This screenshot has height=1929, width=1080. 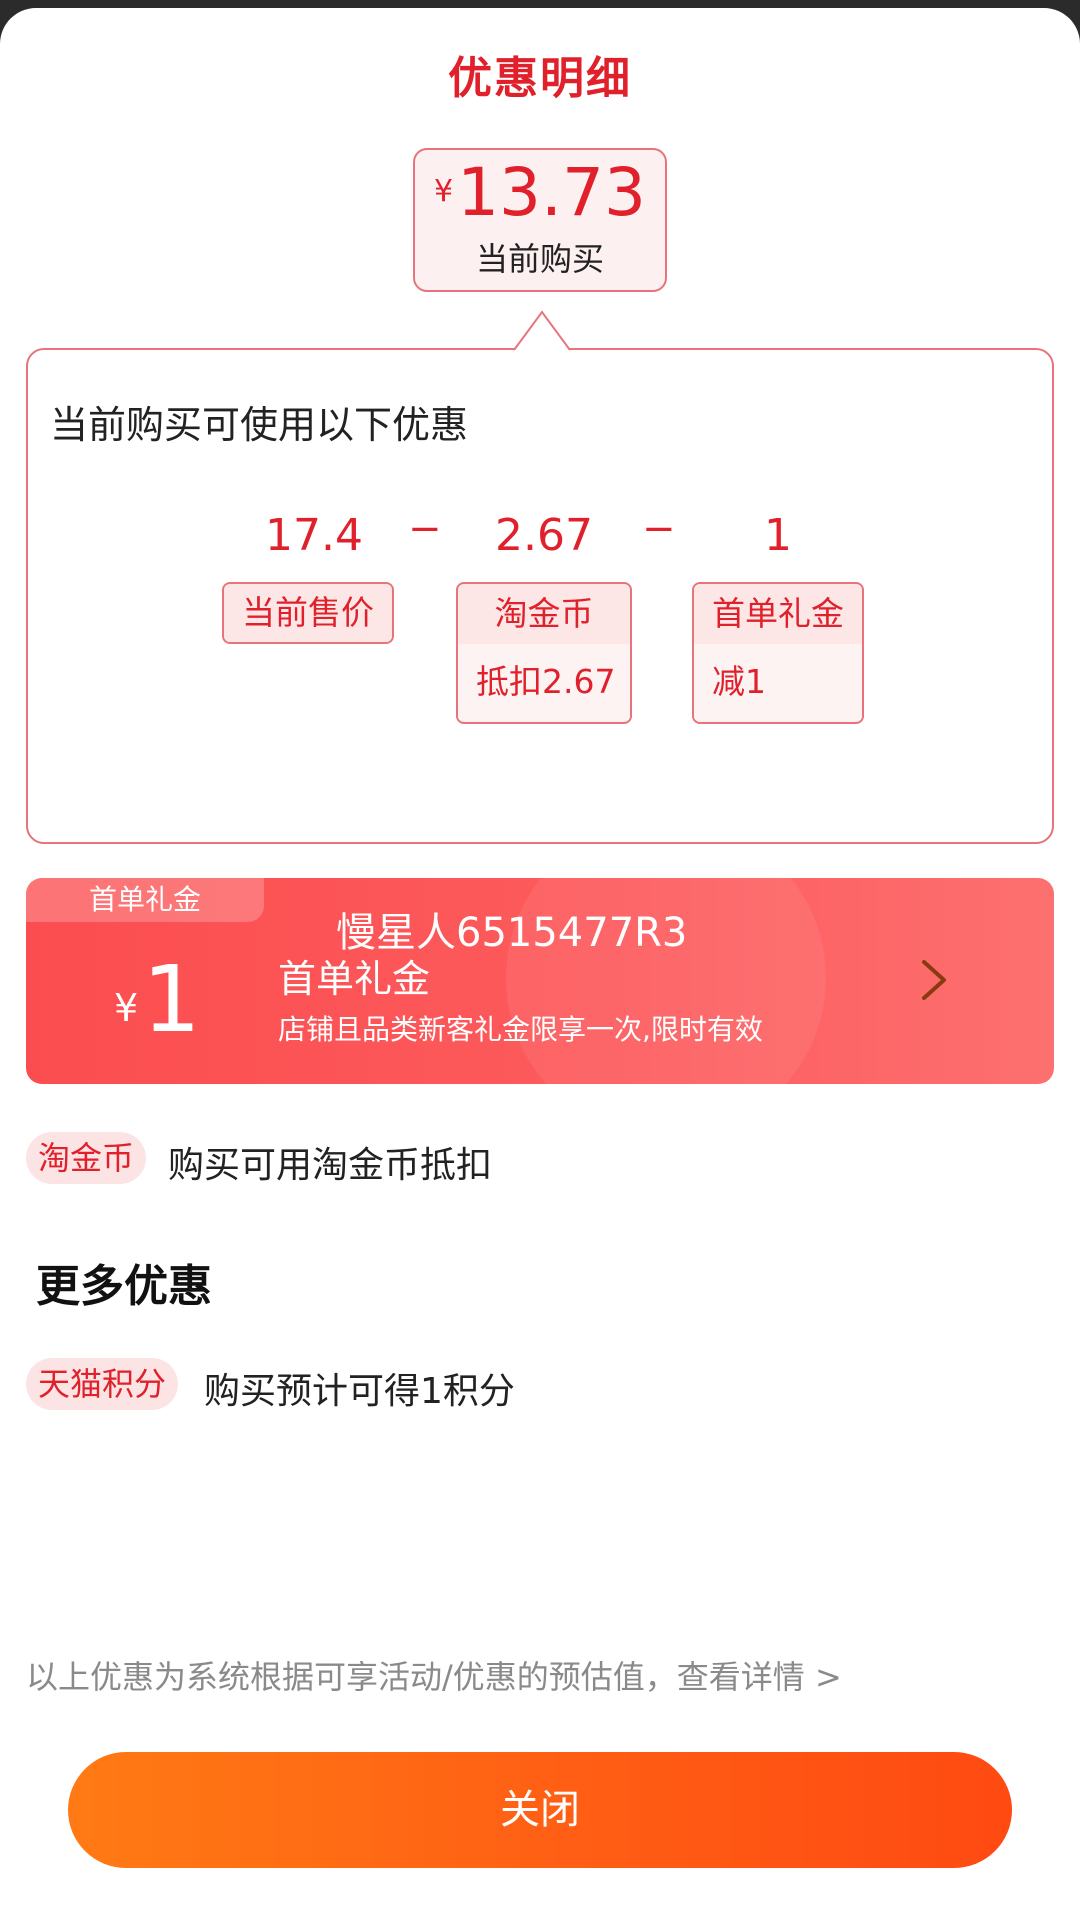 I want to click on estimate-footnote-link: 以上优惠为系统根据可享活动/优惠的预估值，查看详情 >, so click(x=434, y=1675).